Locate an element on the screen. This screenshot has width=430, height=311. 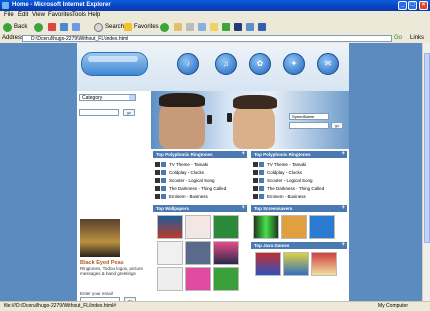
vertical-scrollbar is located at coordinates (426, 172).